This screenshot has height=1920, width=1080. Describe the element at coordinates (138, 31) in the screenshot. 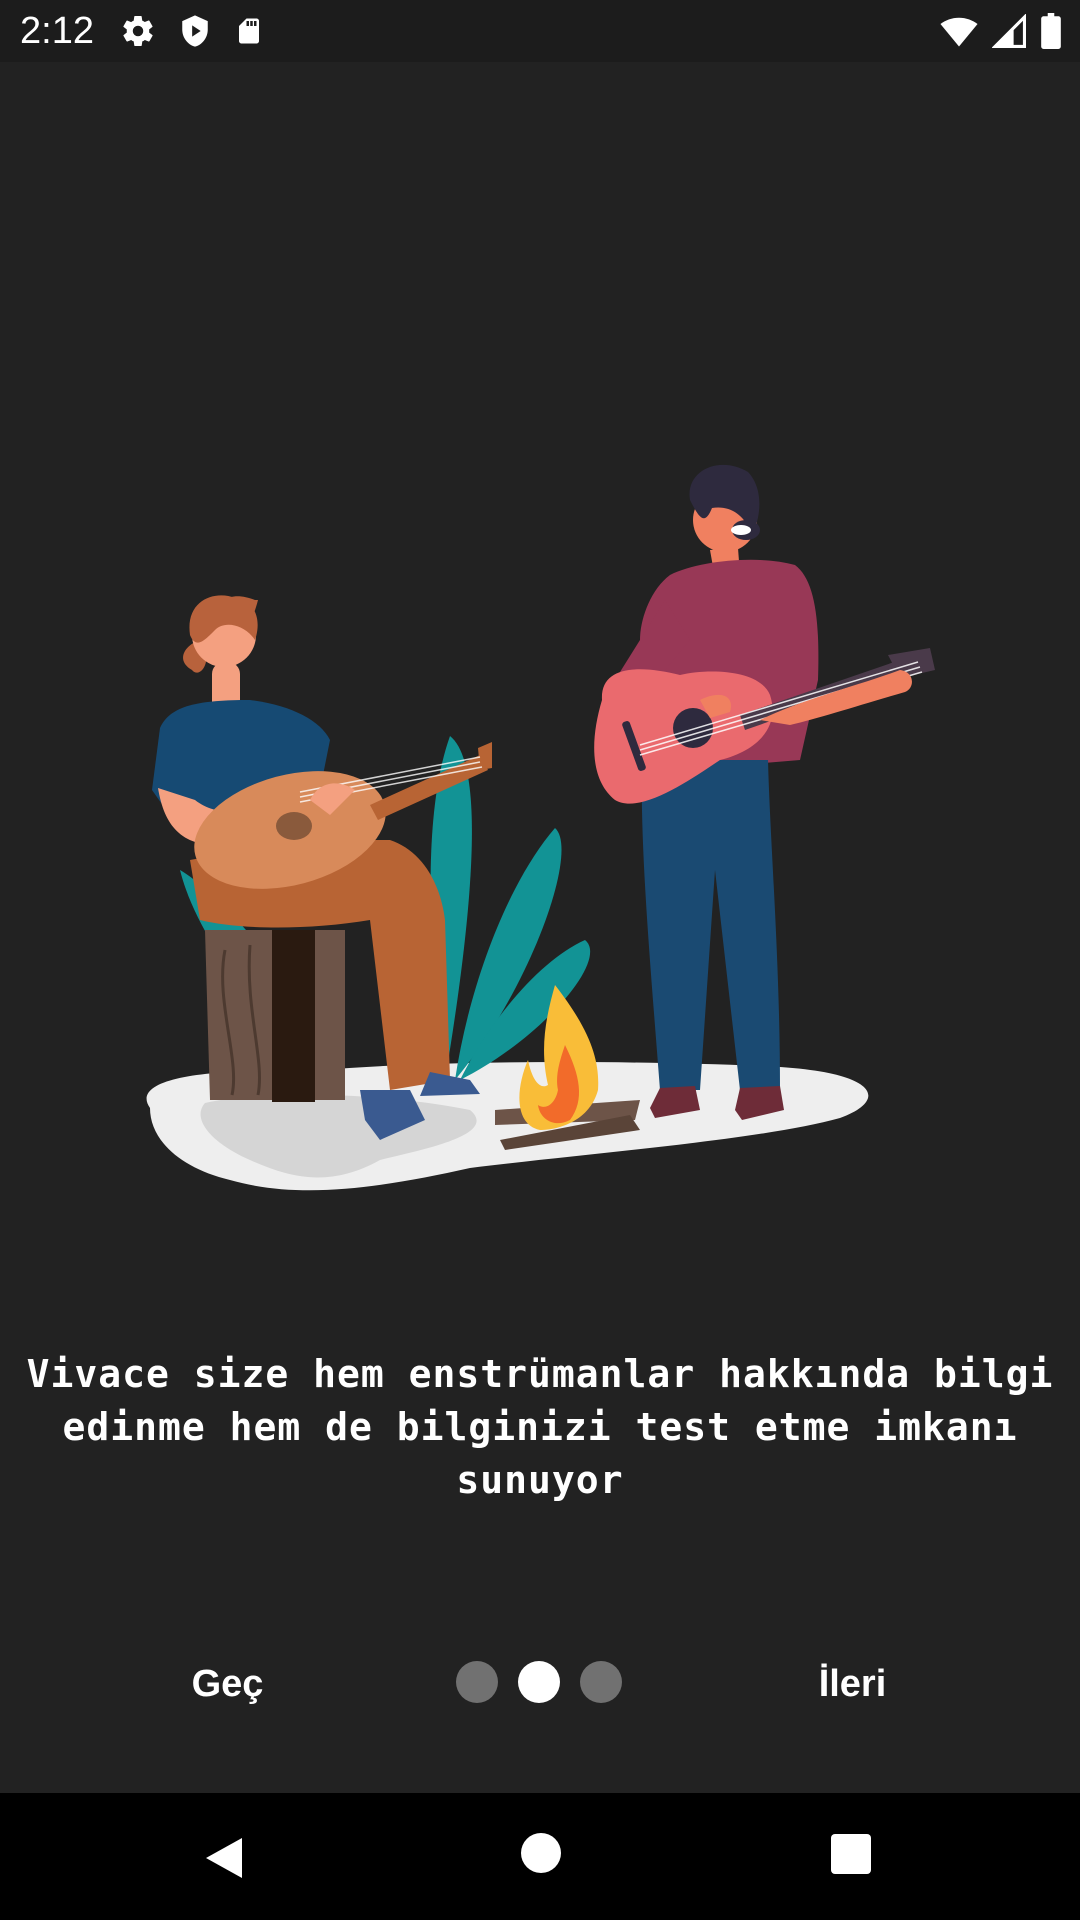

I see `gear-icon` at that location.